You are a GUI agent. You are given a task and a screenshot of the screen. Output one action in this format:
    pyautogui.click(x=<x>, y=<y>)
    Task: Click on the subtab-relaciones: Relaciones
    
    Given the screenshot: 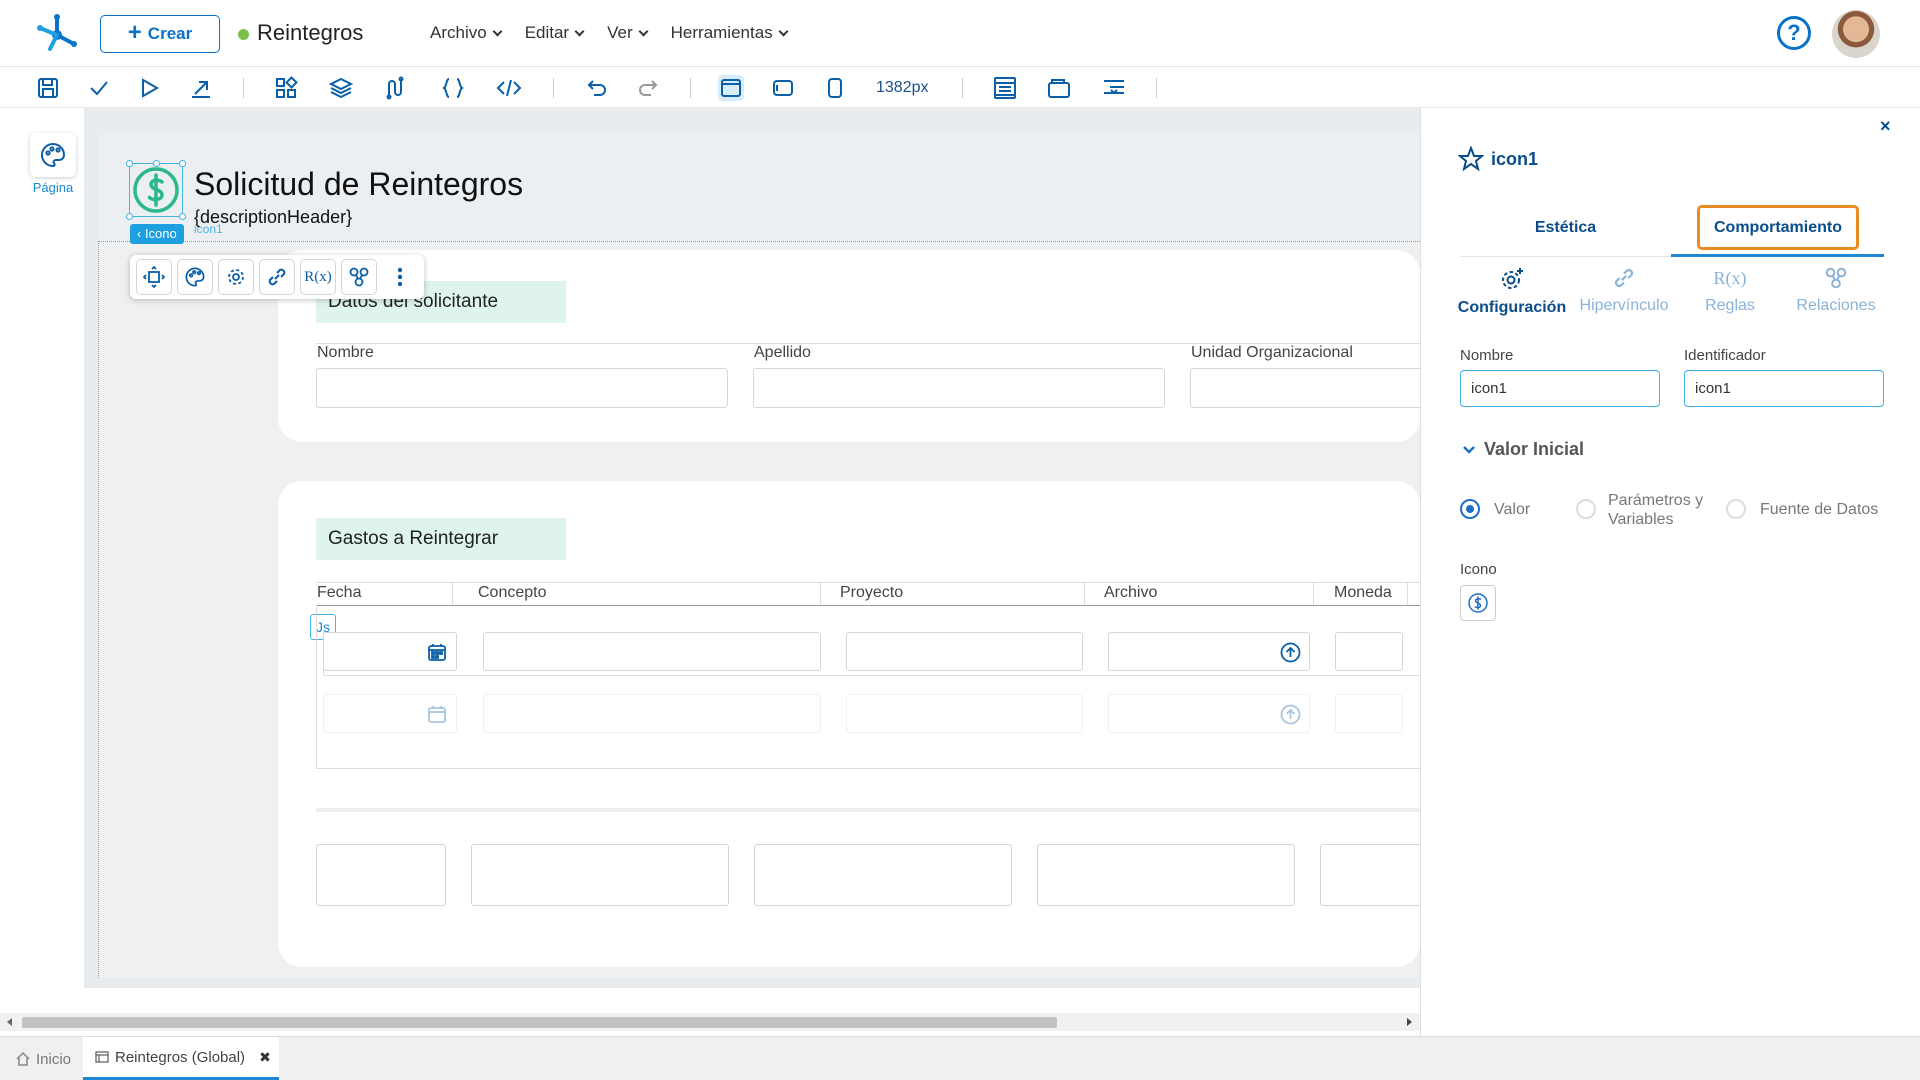 What is the action you would take?
    pyautogui.click(x=1836, y=290)
    